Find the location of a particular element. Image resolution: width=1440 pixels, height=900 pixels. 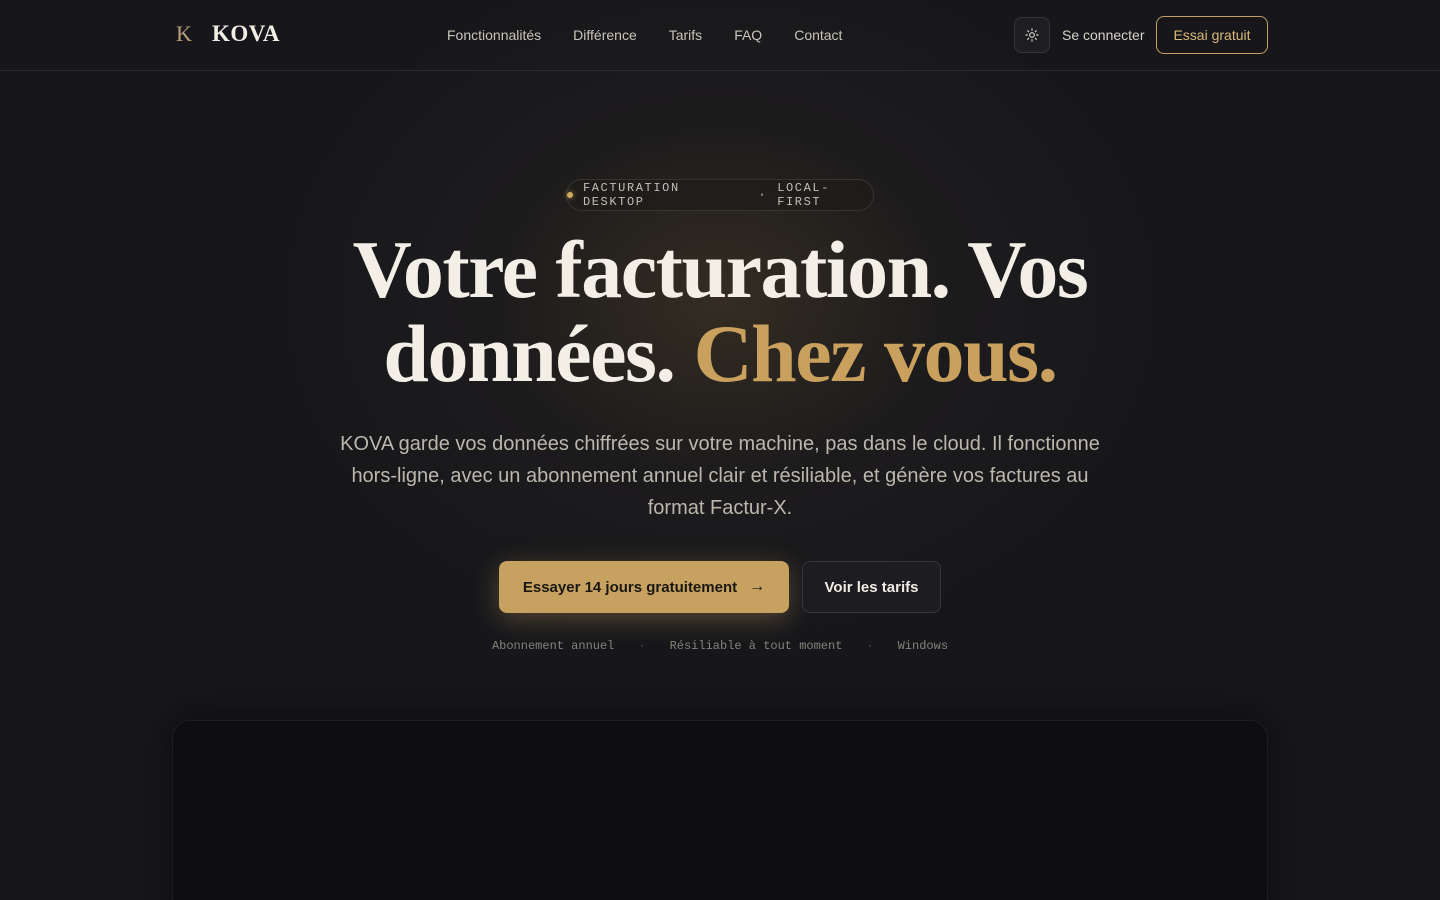

hero-badge: FACTURATION DESKTOP · LOCAL-FIRST is located at coordinates (720, 195).